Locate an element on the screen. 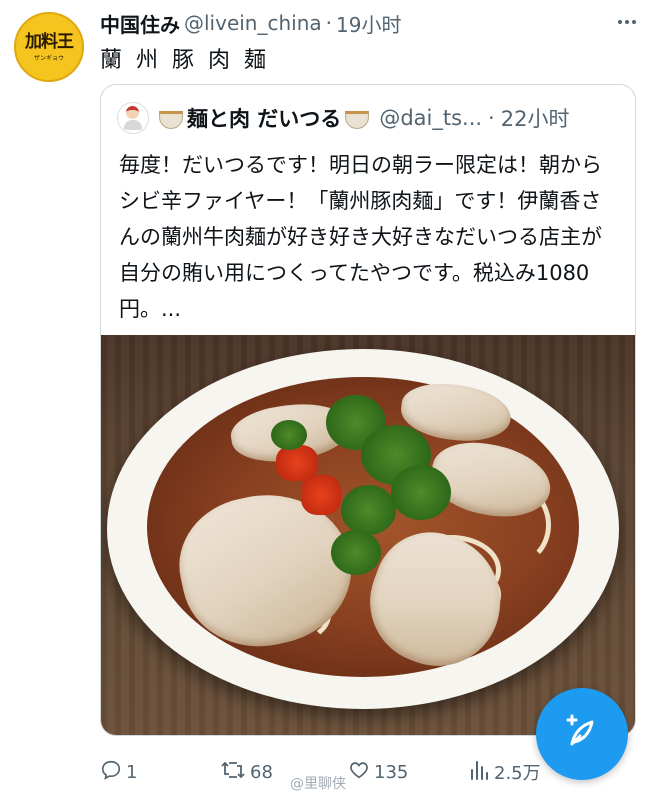 The height and width of the screenshot is (800, 653). tweet-time: 19小时 is located at coordinates (368, 23).